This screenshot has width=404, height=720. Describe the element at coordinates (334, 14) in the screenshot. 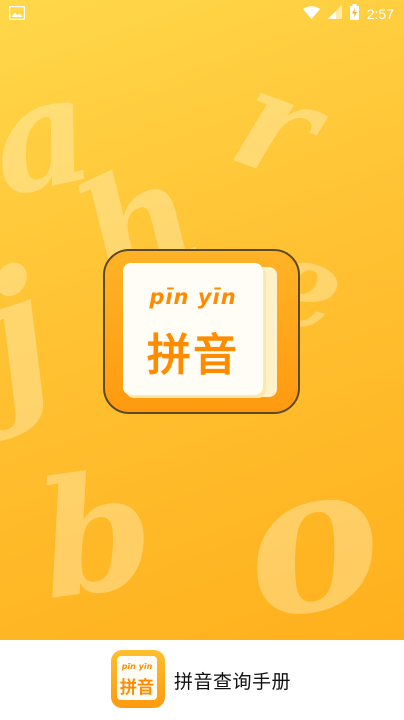

I see `signal-icon` at that location.